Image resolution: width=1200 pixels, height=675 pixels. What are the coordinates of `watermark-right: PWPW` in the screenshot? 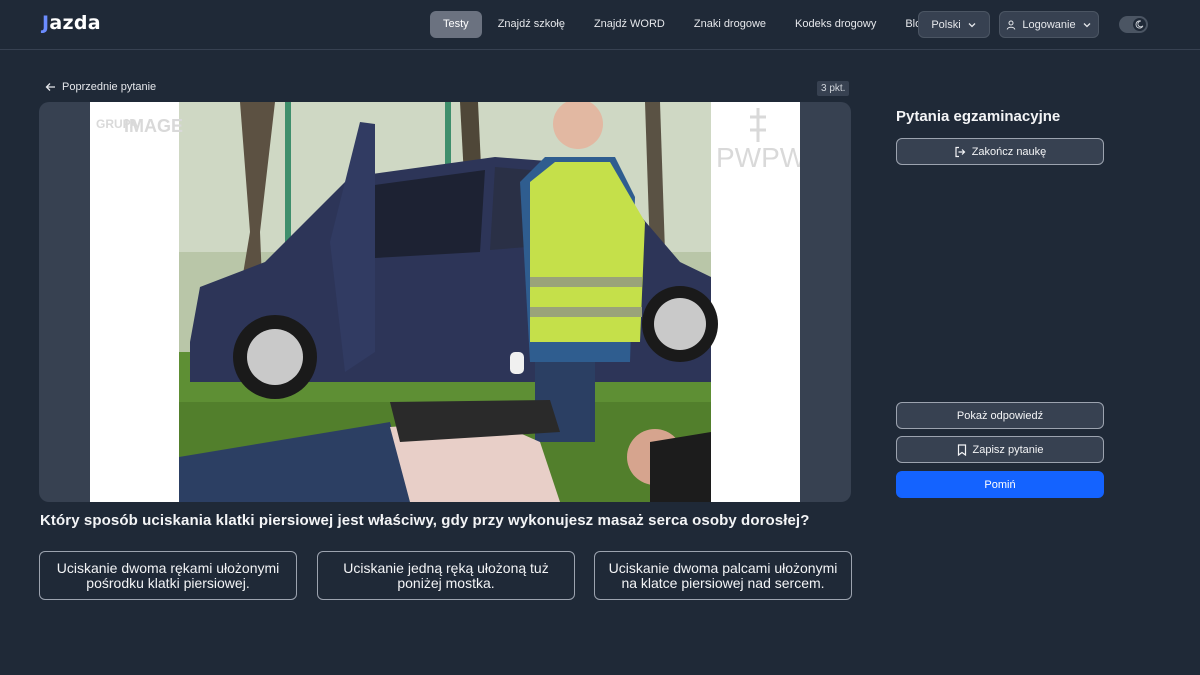 It's located at (758, 157).